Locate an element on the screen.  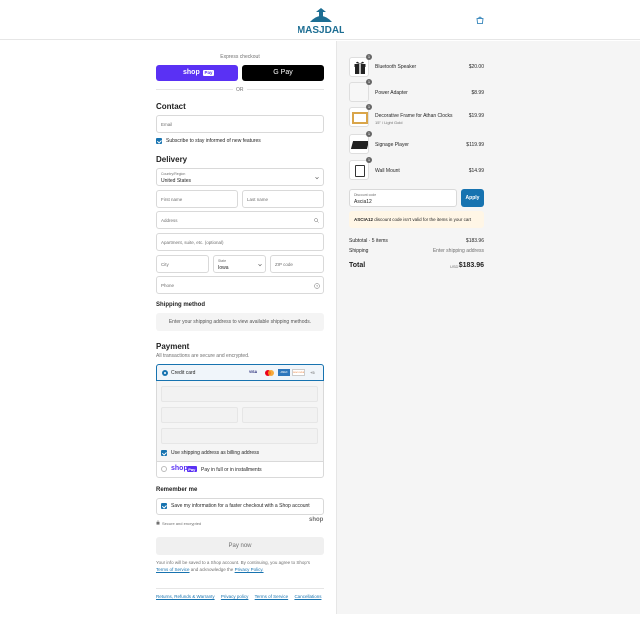
total-label: Total is located at coordinates (357, 265).